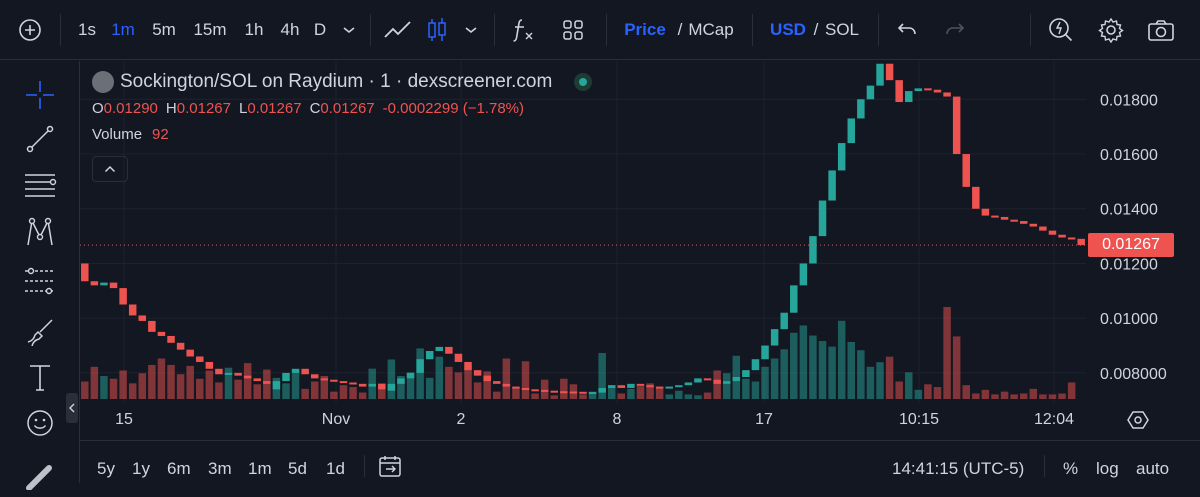 The height and width of the screenshot is (497, 1200). I want to click on range-1d: 1d, so click(335, 469).